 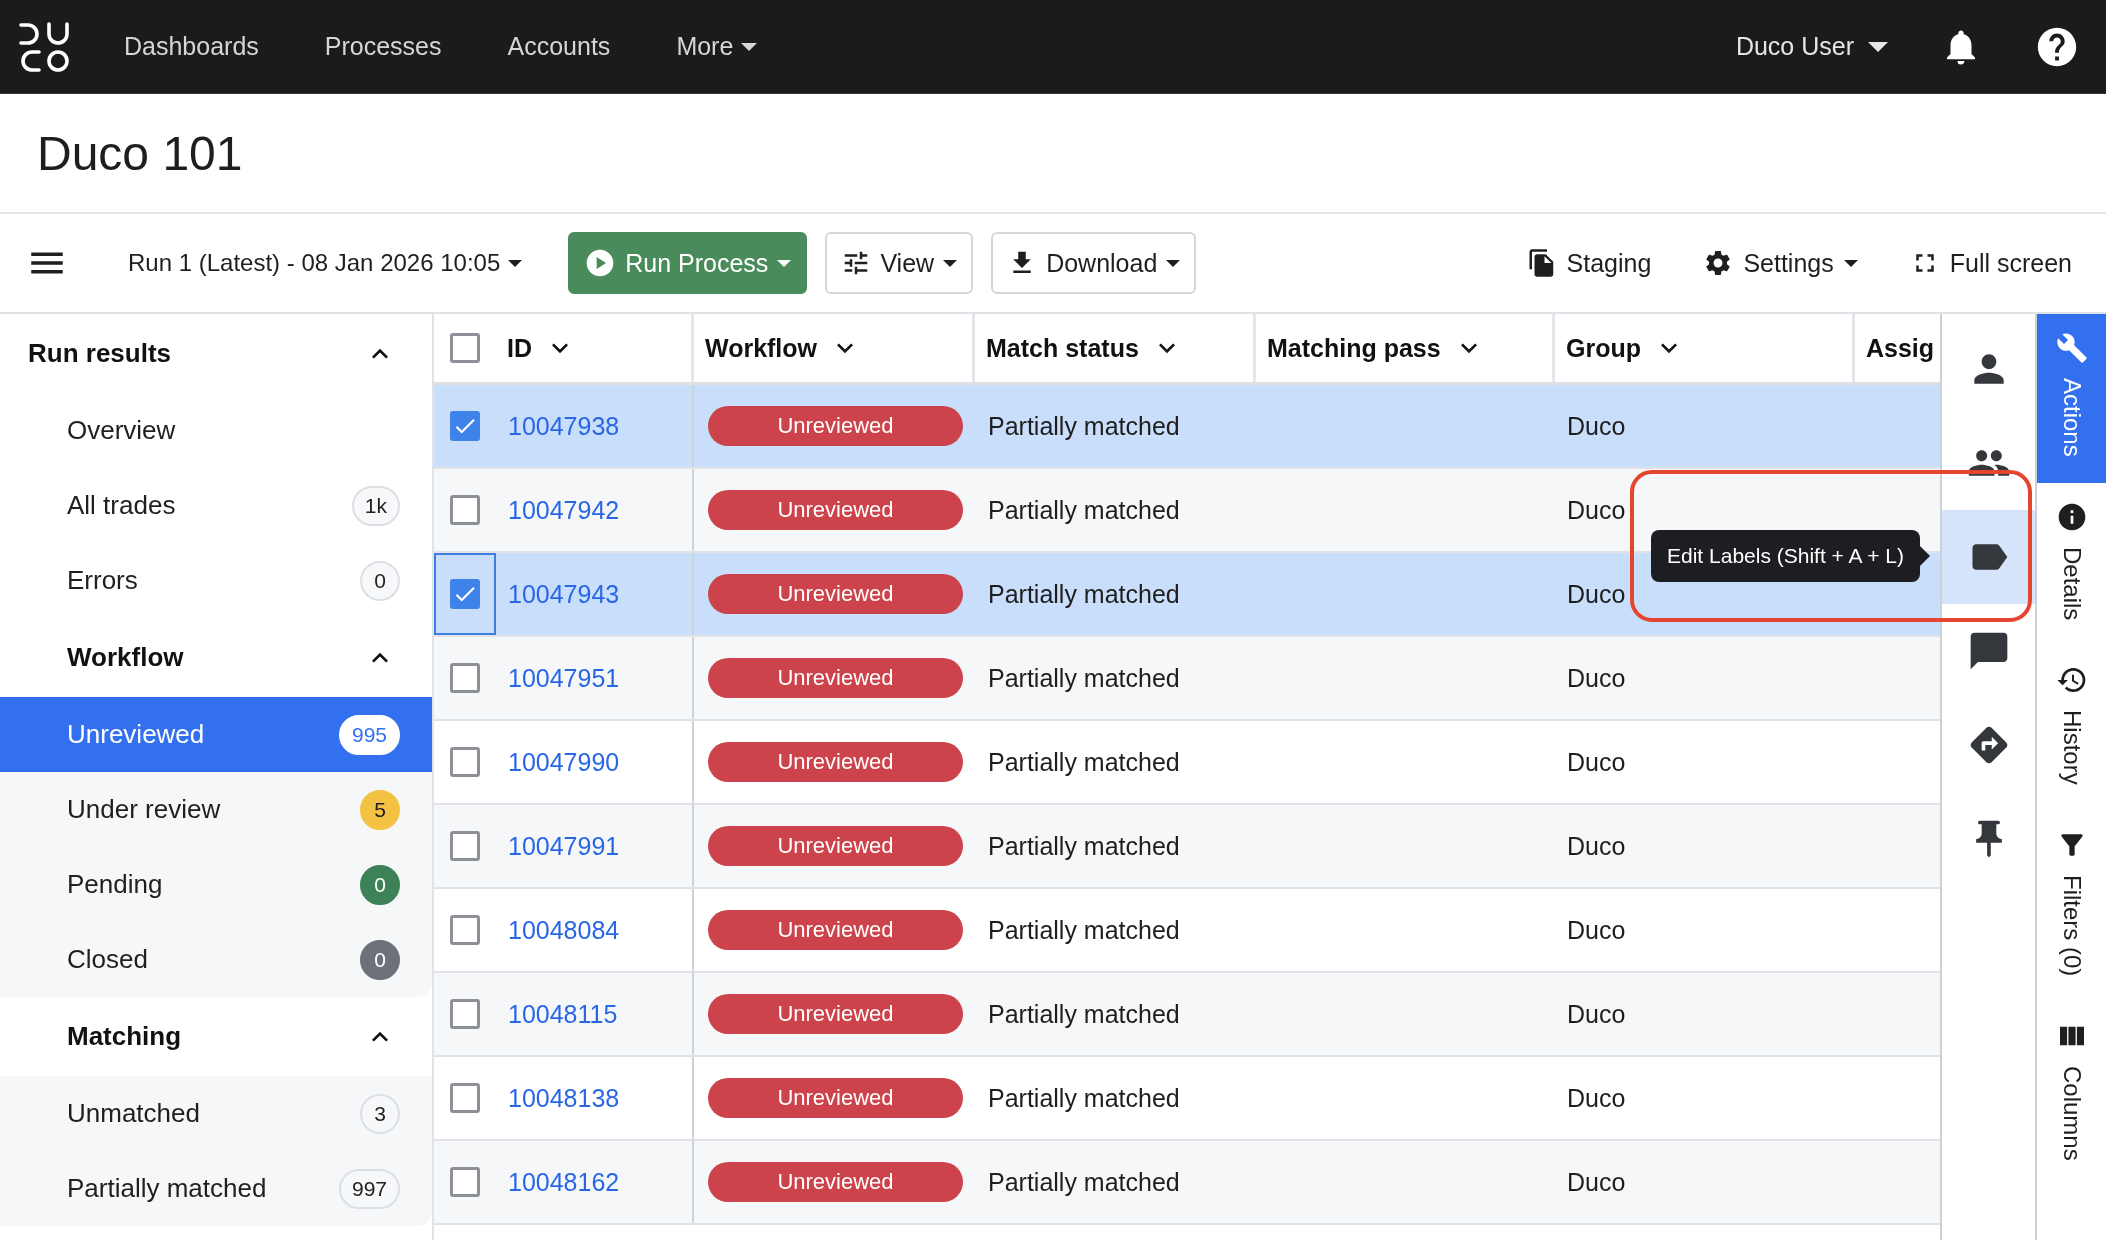 What do you see at coordinates (2071, 906) in the screenshot?
I see `panel-tab: Filters (0)` at bounding box center [2071, 906].